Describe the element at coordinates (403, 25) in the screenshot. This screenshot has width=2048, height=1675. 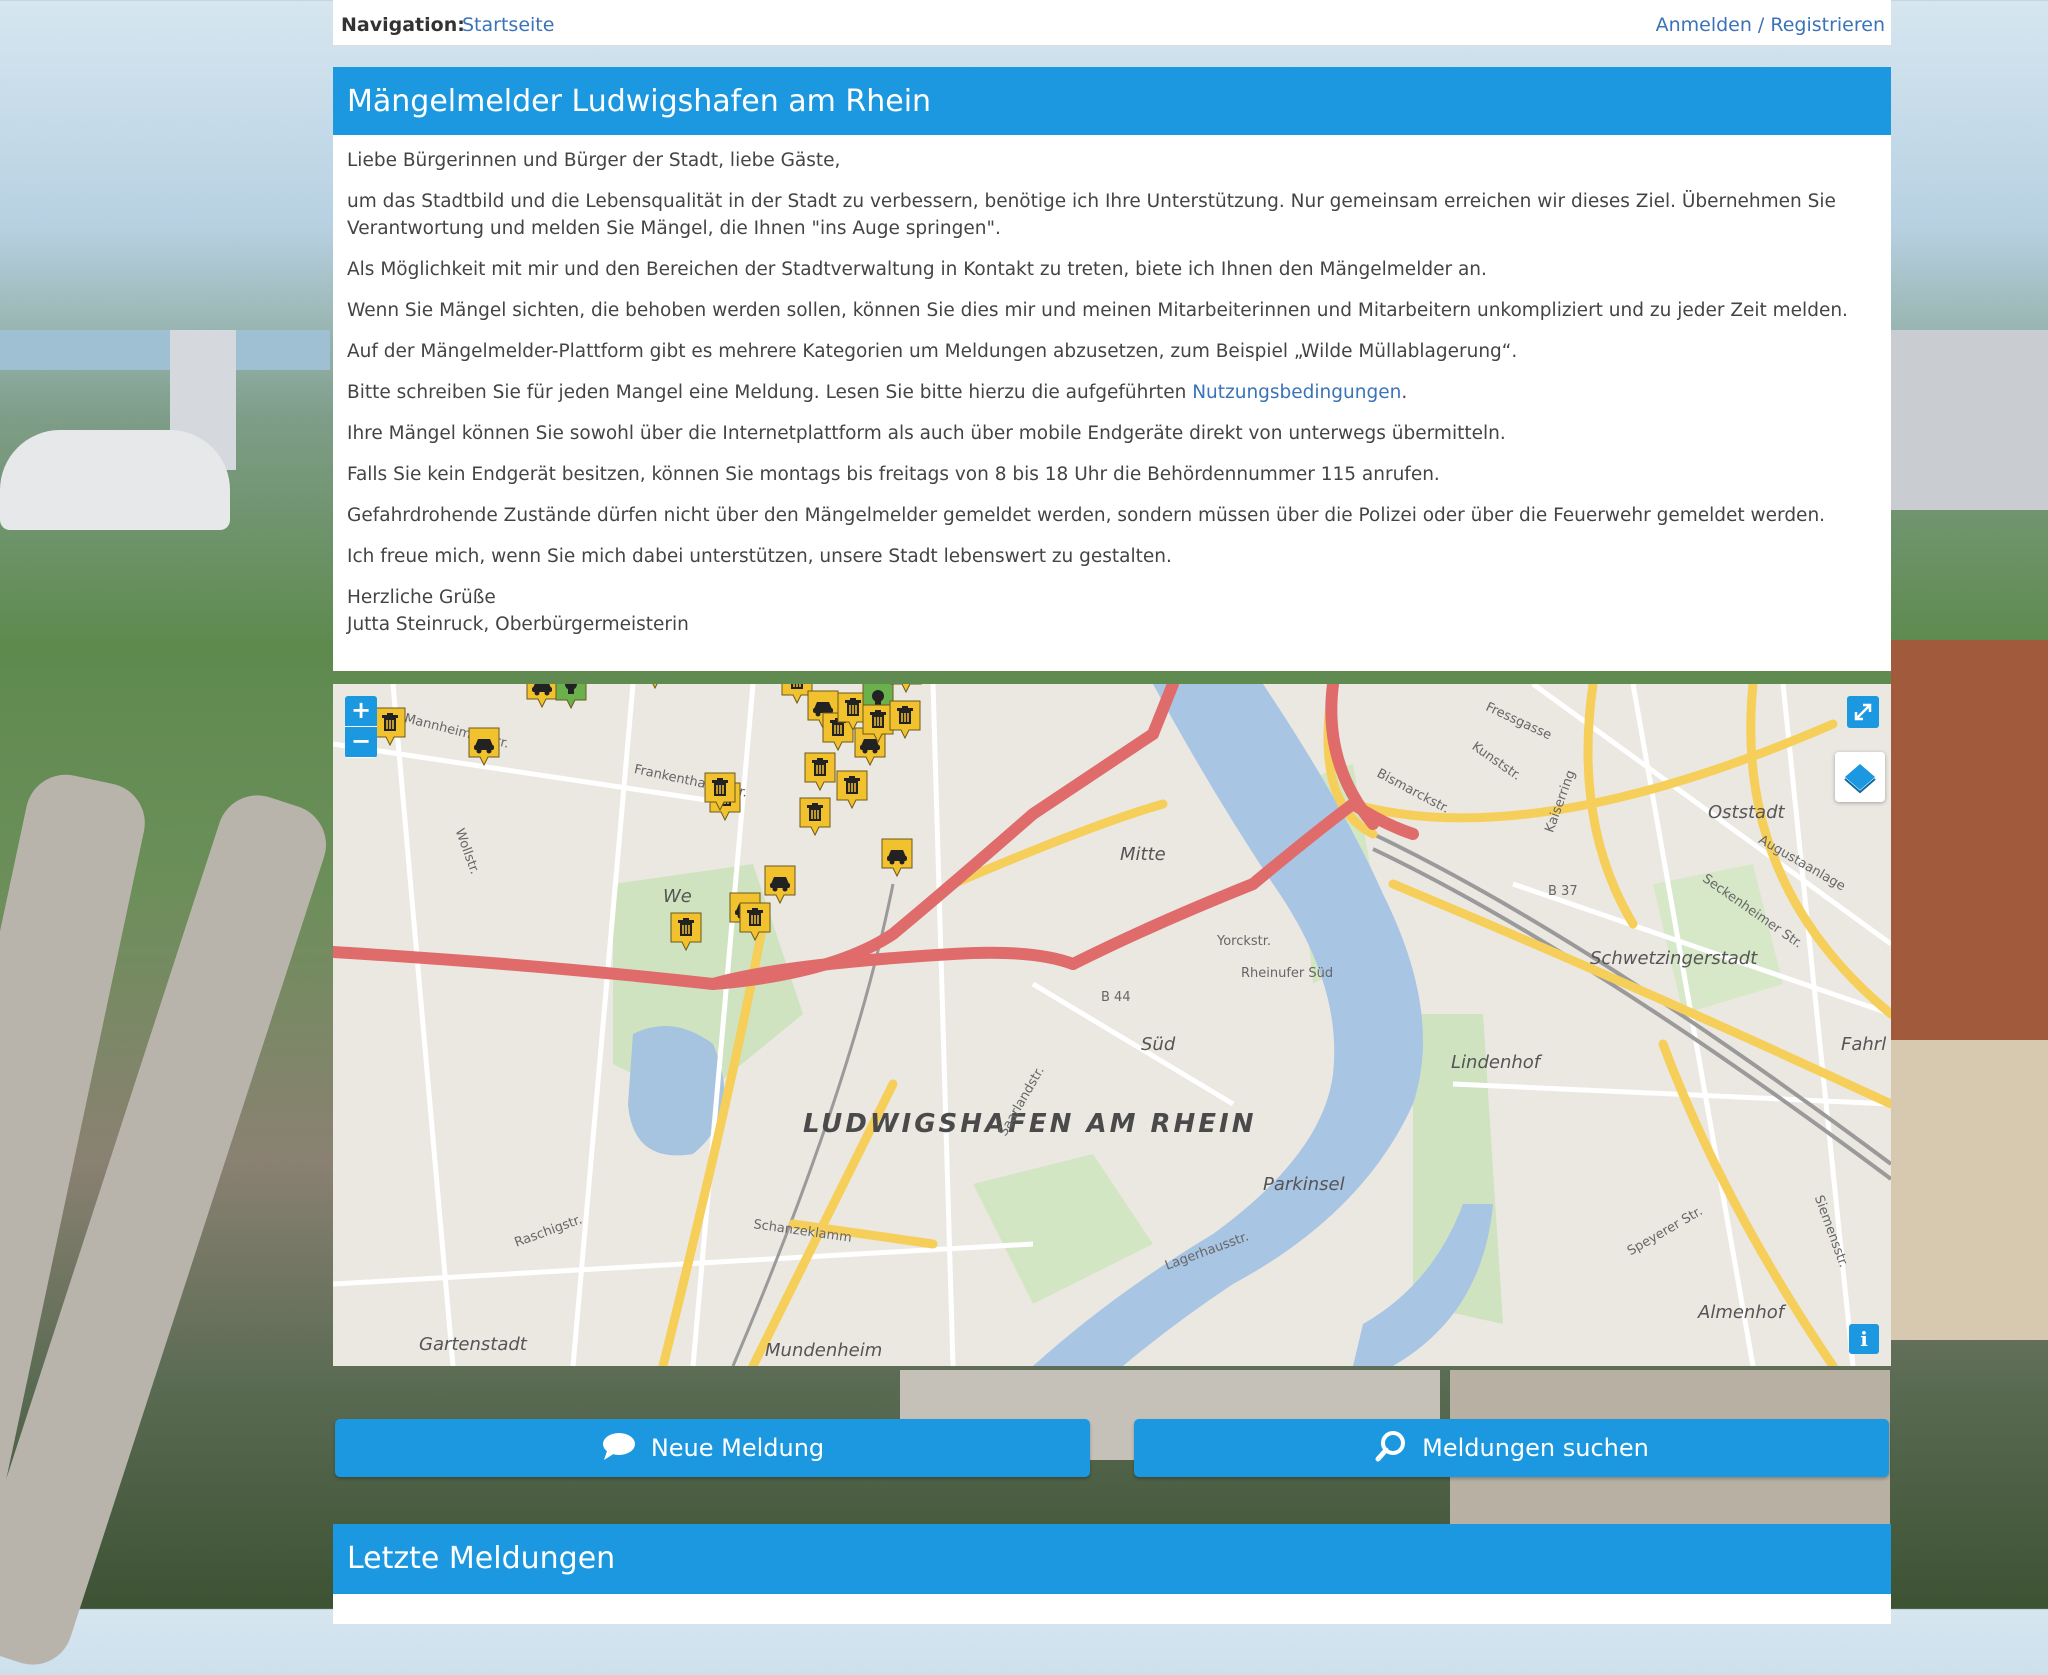
I see `navigation-label: Navigation:` at that location.